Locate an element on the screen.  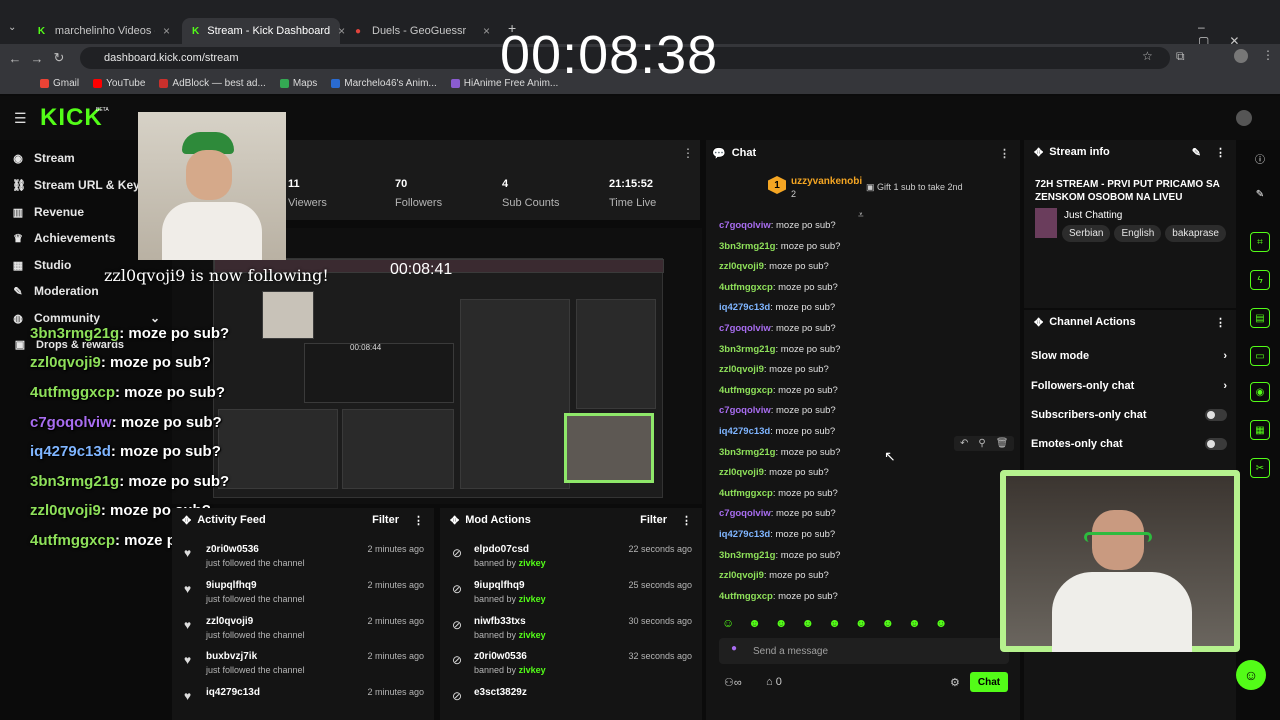
tab-kick-videos: K marchelinho Videos - Watch Clip × is located at coordinates (103, 31).